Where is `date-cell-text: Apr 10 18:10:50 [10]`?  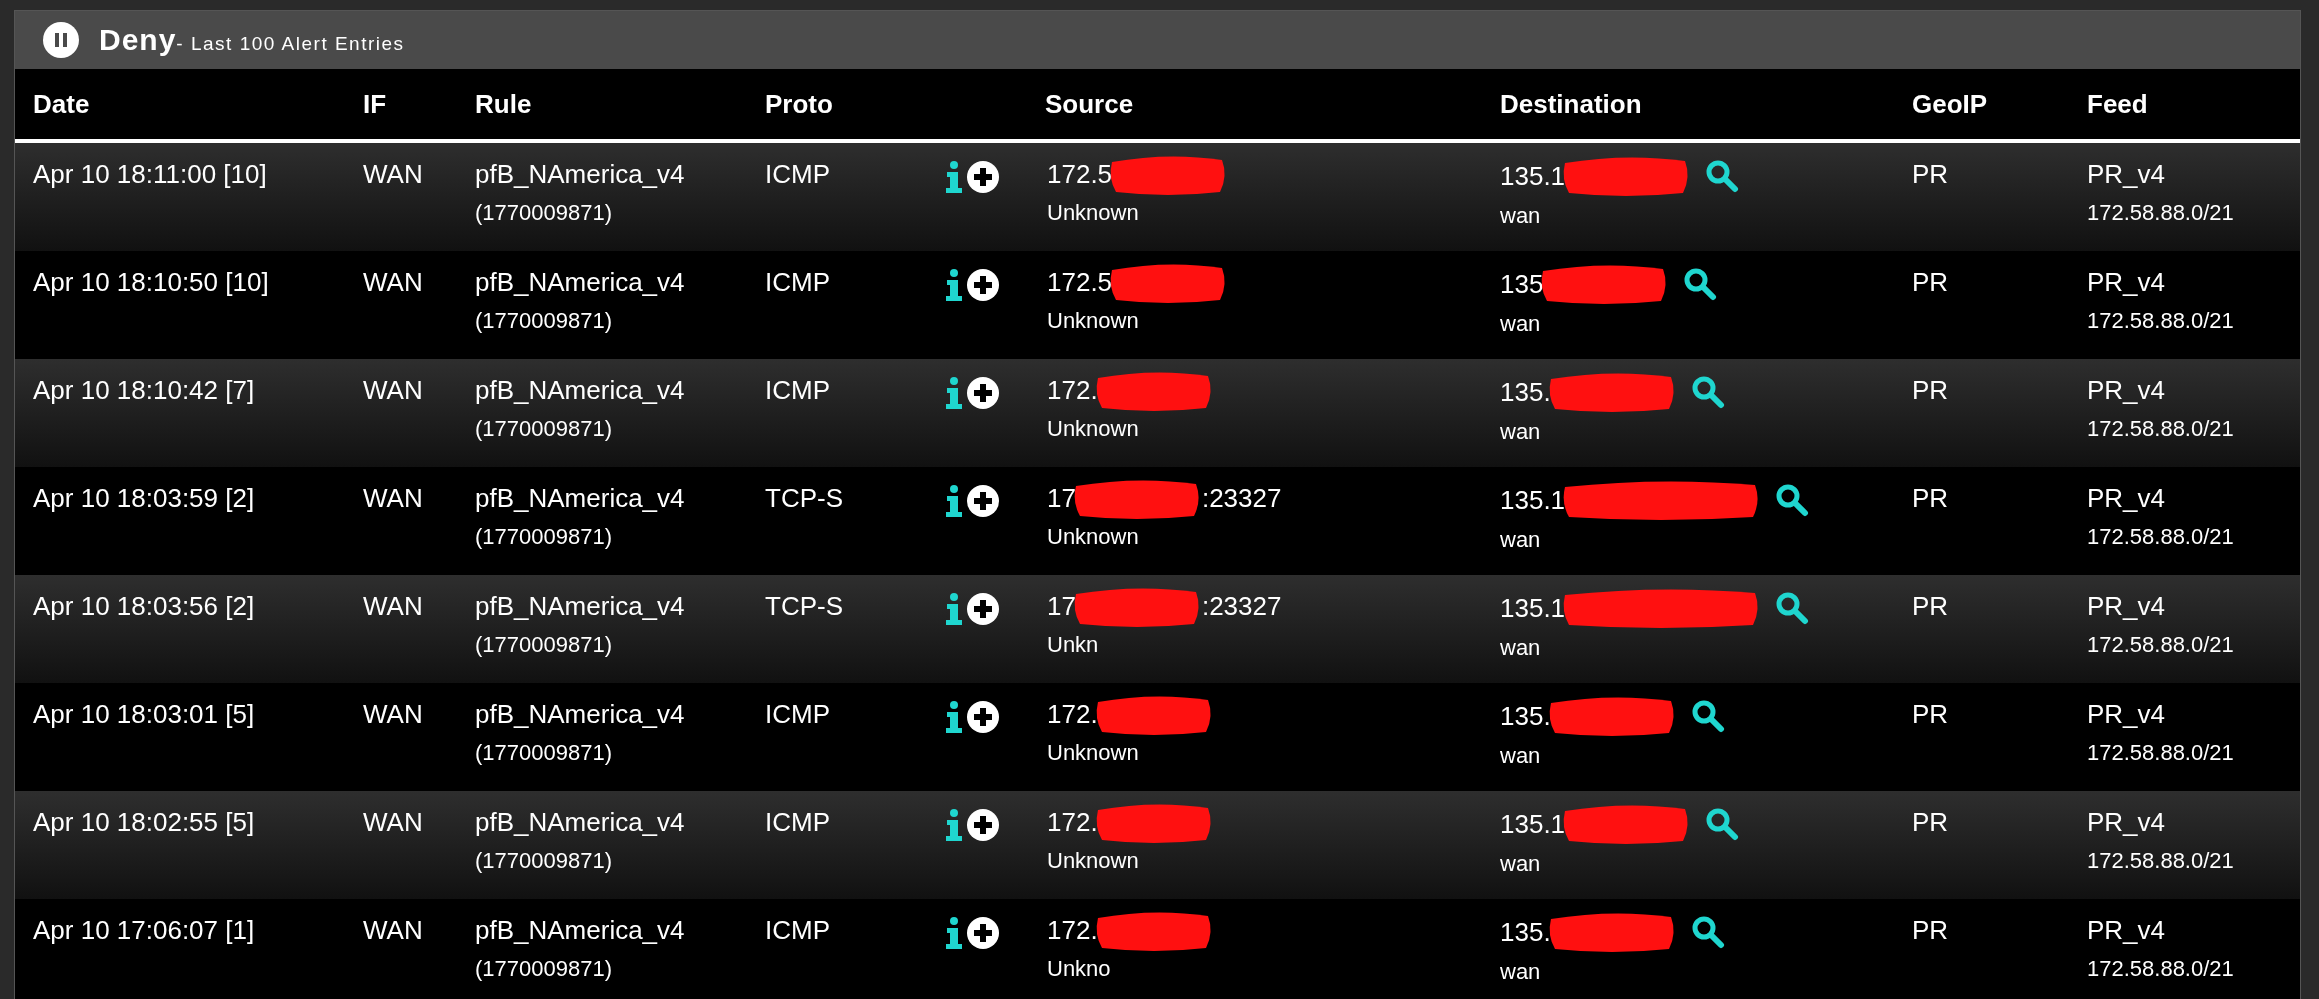 date-cell-text: Apr 10 18:10:50 [10] is located at coordinates (151, 282).